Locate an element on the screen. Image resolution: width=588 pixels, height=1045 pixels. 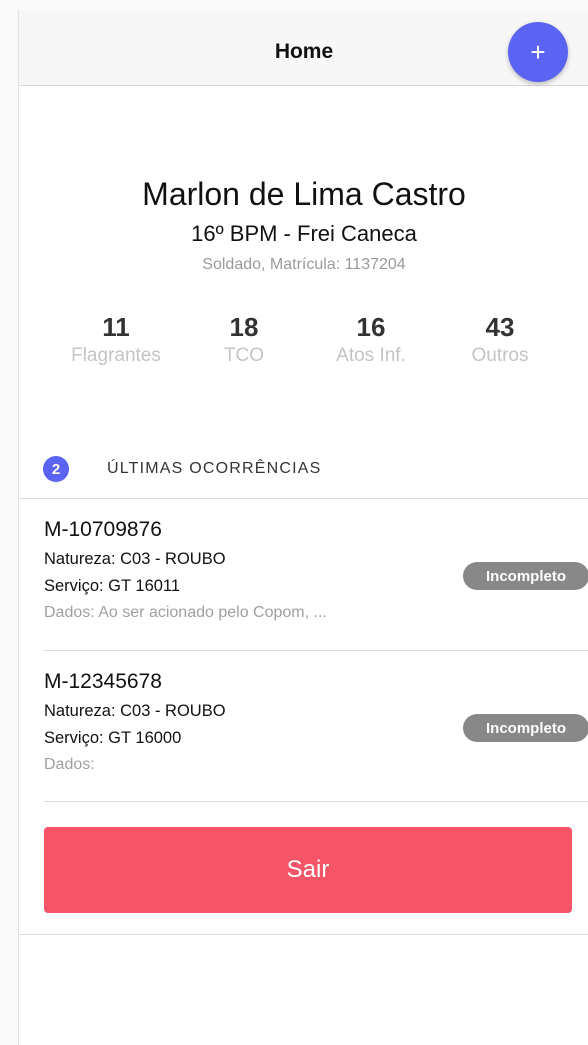
stat-label: Outros is located at coordinates (500, 355).